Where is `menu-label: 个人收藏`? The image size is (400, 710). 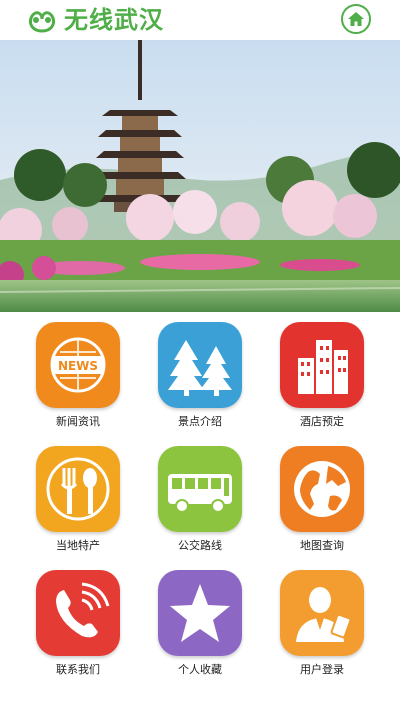
menu-label: 个人收藏 is located at coordinates (200, 669).